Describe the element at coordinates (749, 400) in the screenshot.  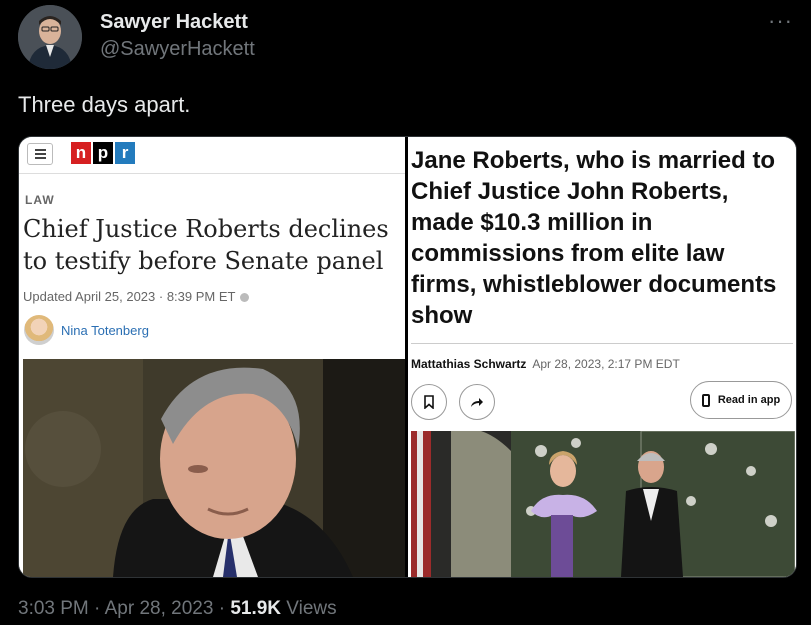
I see `read-in-app-label: Read in app` at that location.